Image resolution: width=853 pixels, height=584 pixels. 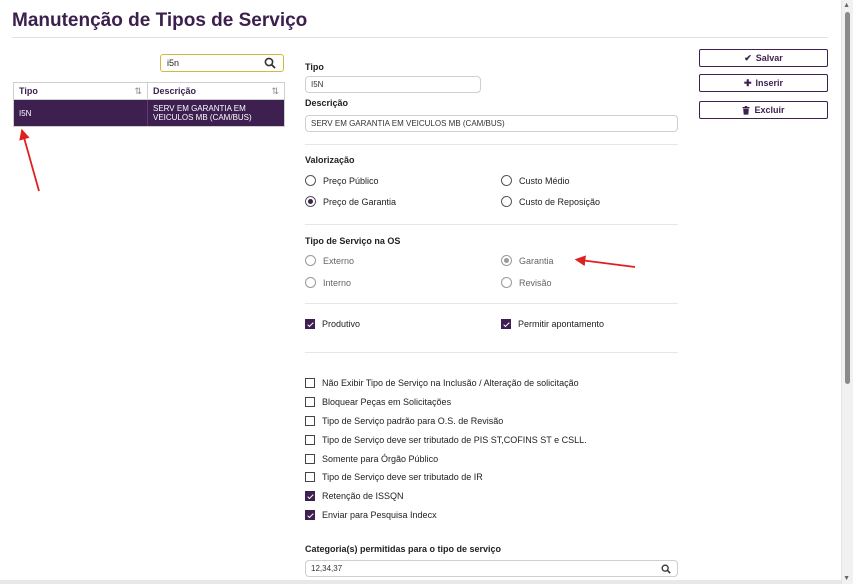 What do you see at coordinates (341, 324) in the screenshot?
I see `checkbox-label: Produtivo` at bounding box center [341, 324].